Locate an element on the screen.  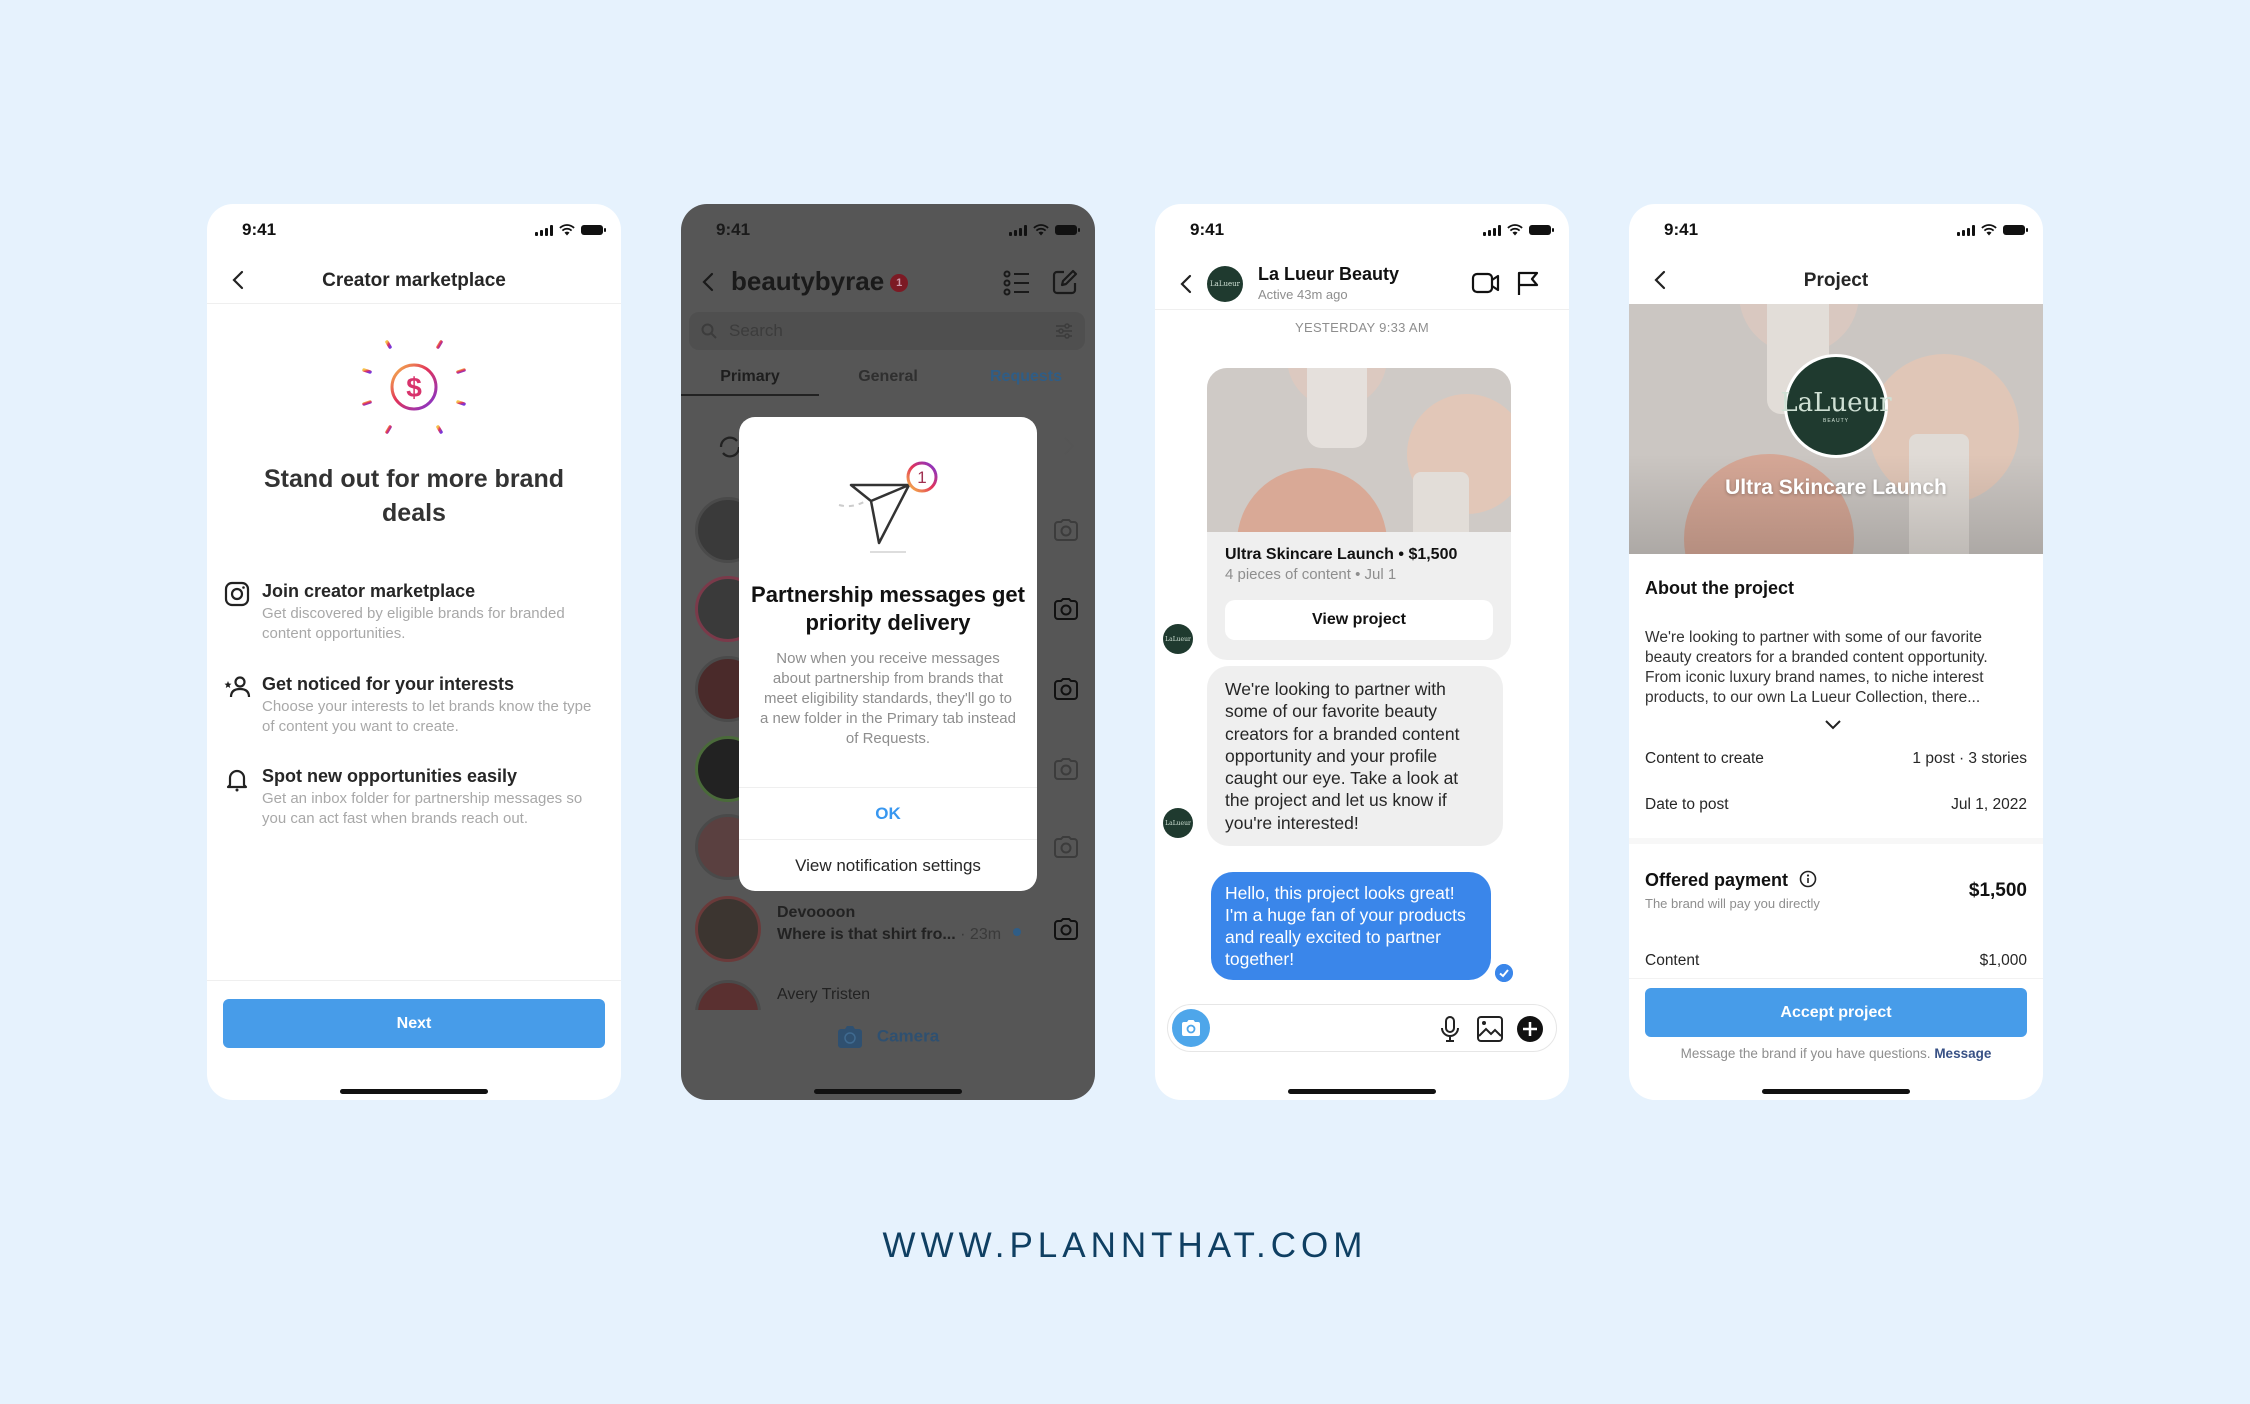
accept-project-button: Accept project is located at coordinates (1836, 1012).